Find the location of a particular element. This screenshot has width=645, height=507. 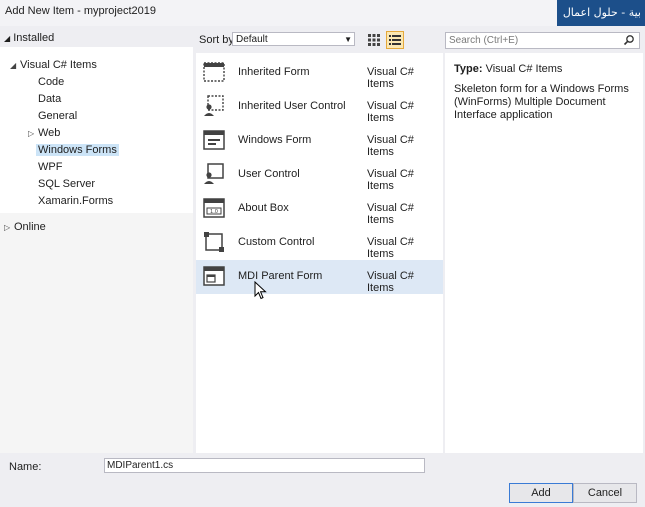

inherited-user-control-icon is located at coordinates (214, 105).